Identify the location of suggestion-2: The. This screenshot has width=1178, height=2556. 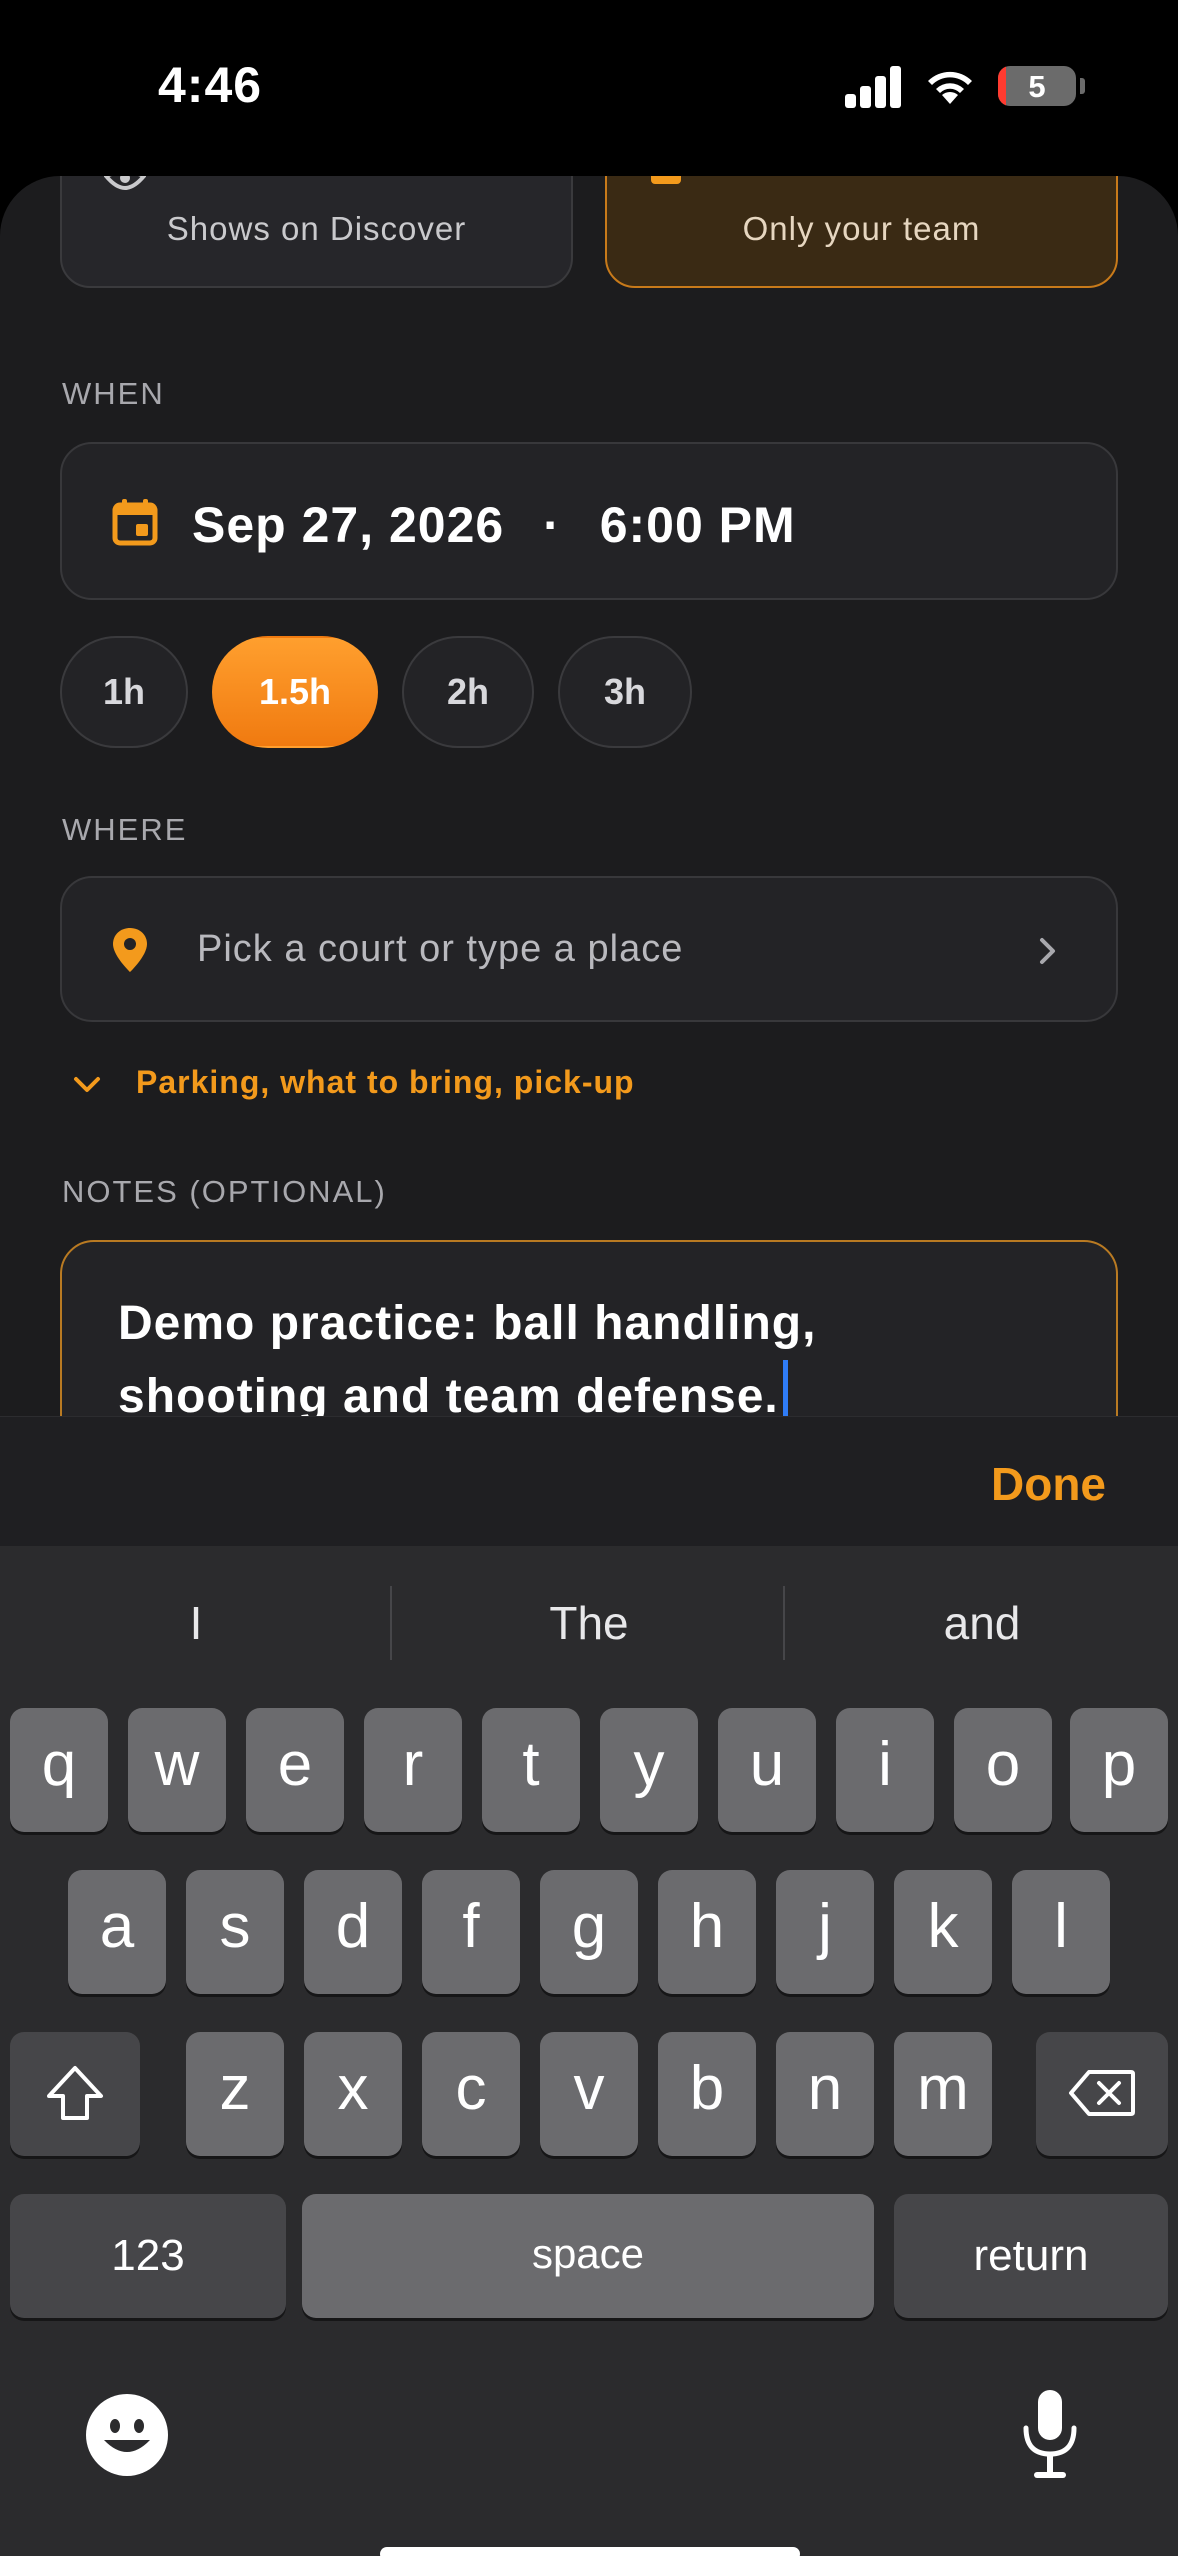
(589, 1623).